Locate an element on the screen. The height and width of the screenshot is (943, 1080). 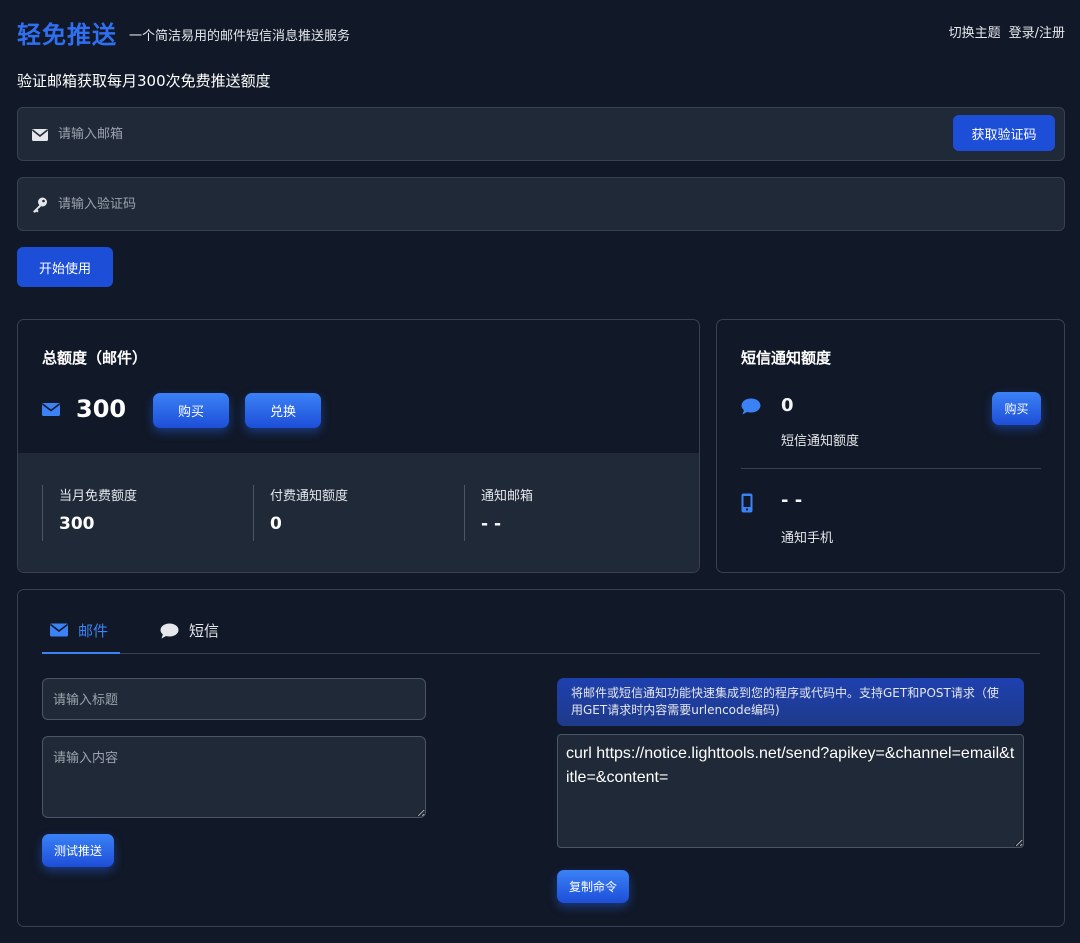
stat-label: 通知邮箱 is located at coordinates (507, 496).